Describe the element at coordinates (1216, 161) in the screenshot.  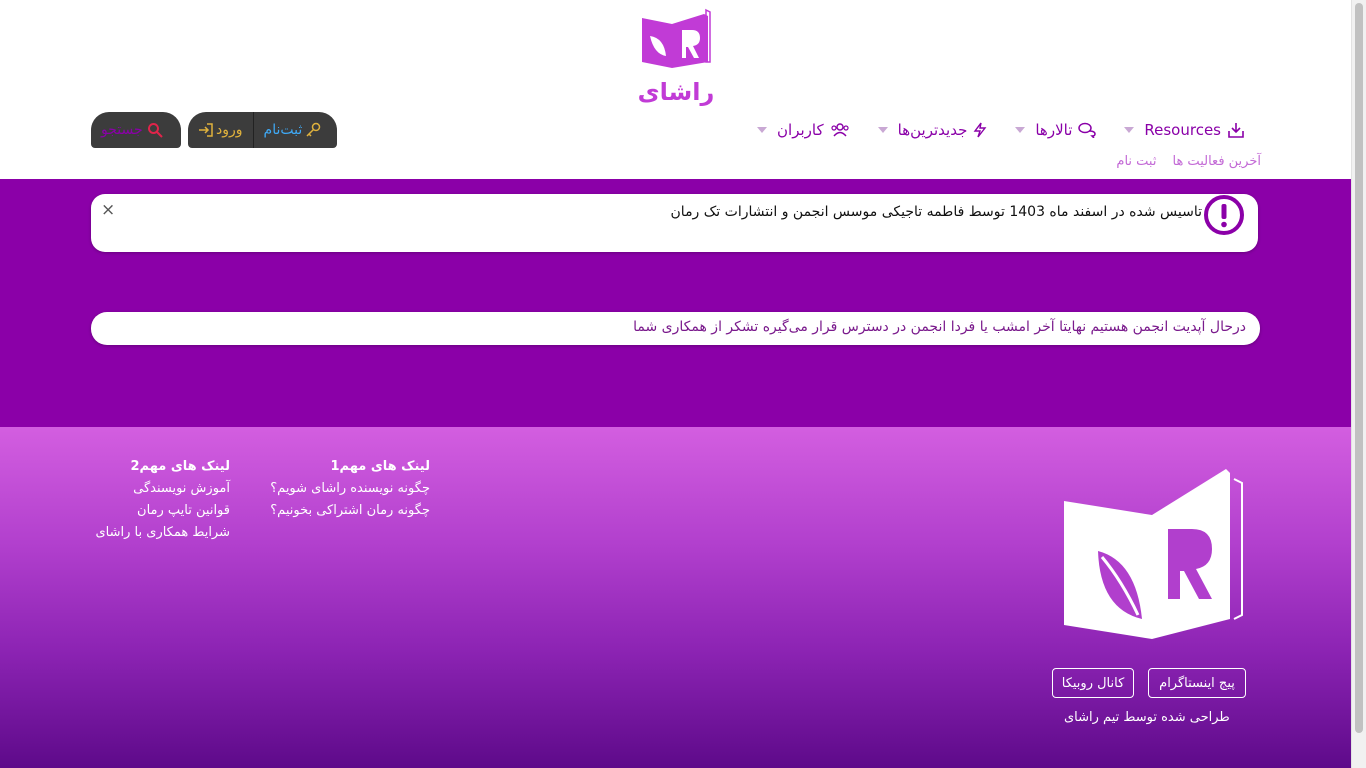
I see `subnav-latest-activity: آخرین فعالیت ها` at that location.